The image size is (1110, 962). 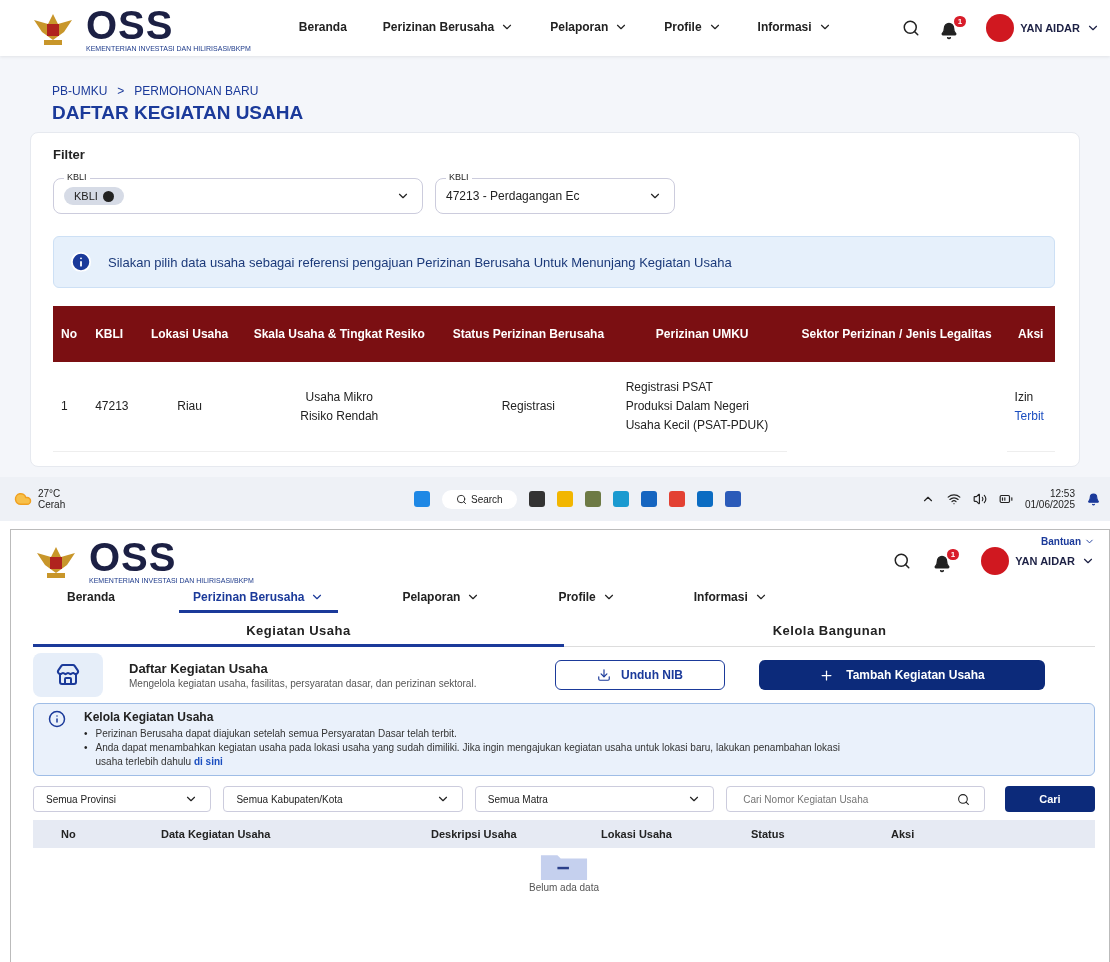 I want to click on select-field: Semua Matra, so click(x=594, y=799).